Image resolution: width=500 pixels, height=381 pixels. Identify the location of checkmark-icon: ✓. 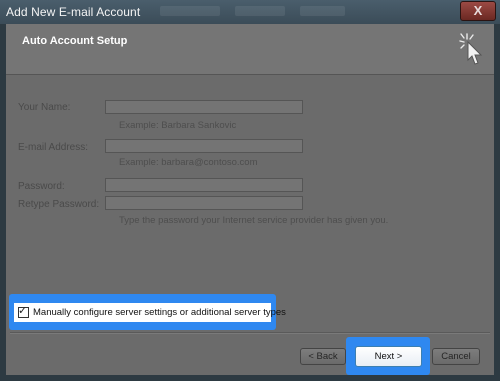
(23, 311).